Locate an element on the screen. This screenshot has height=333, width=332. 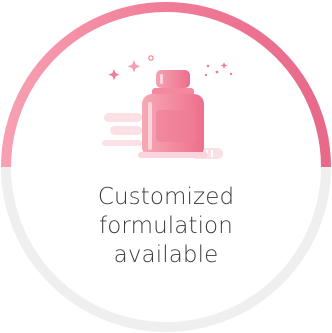
caption-line-2: formulation is located at coordinates (166, 226).